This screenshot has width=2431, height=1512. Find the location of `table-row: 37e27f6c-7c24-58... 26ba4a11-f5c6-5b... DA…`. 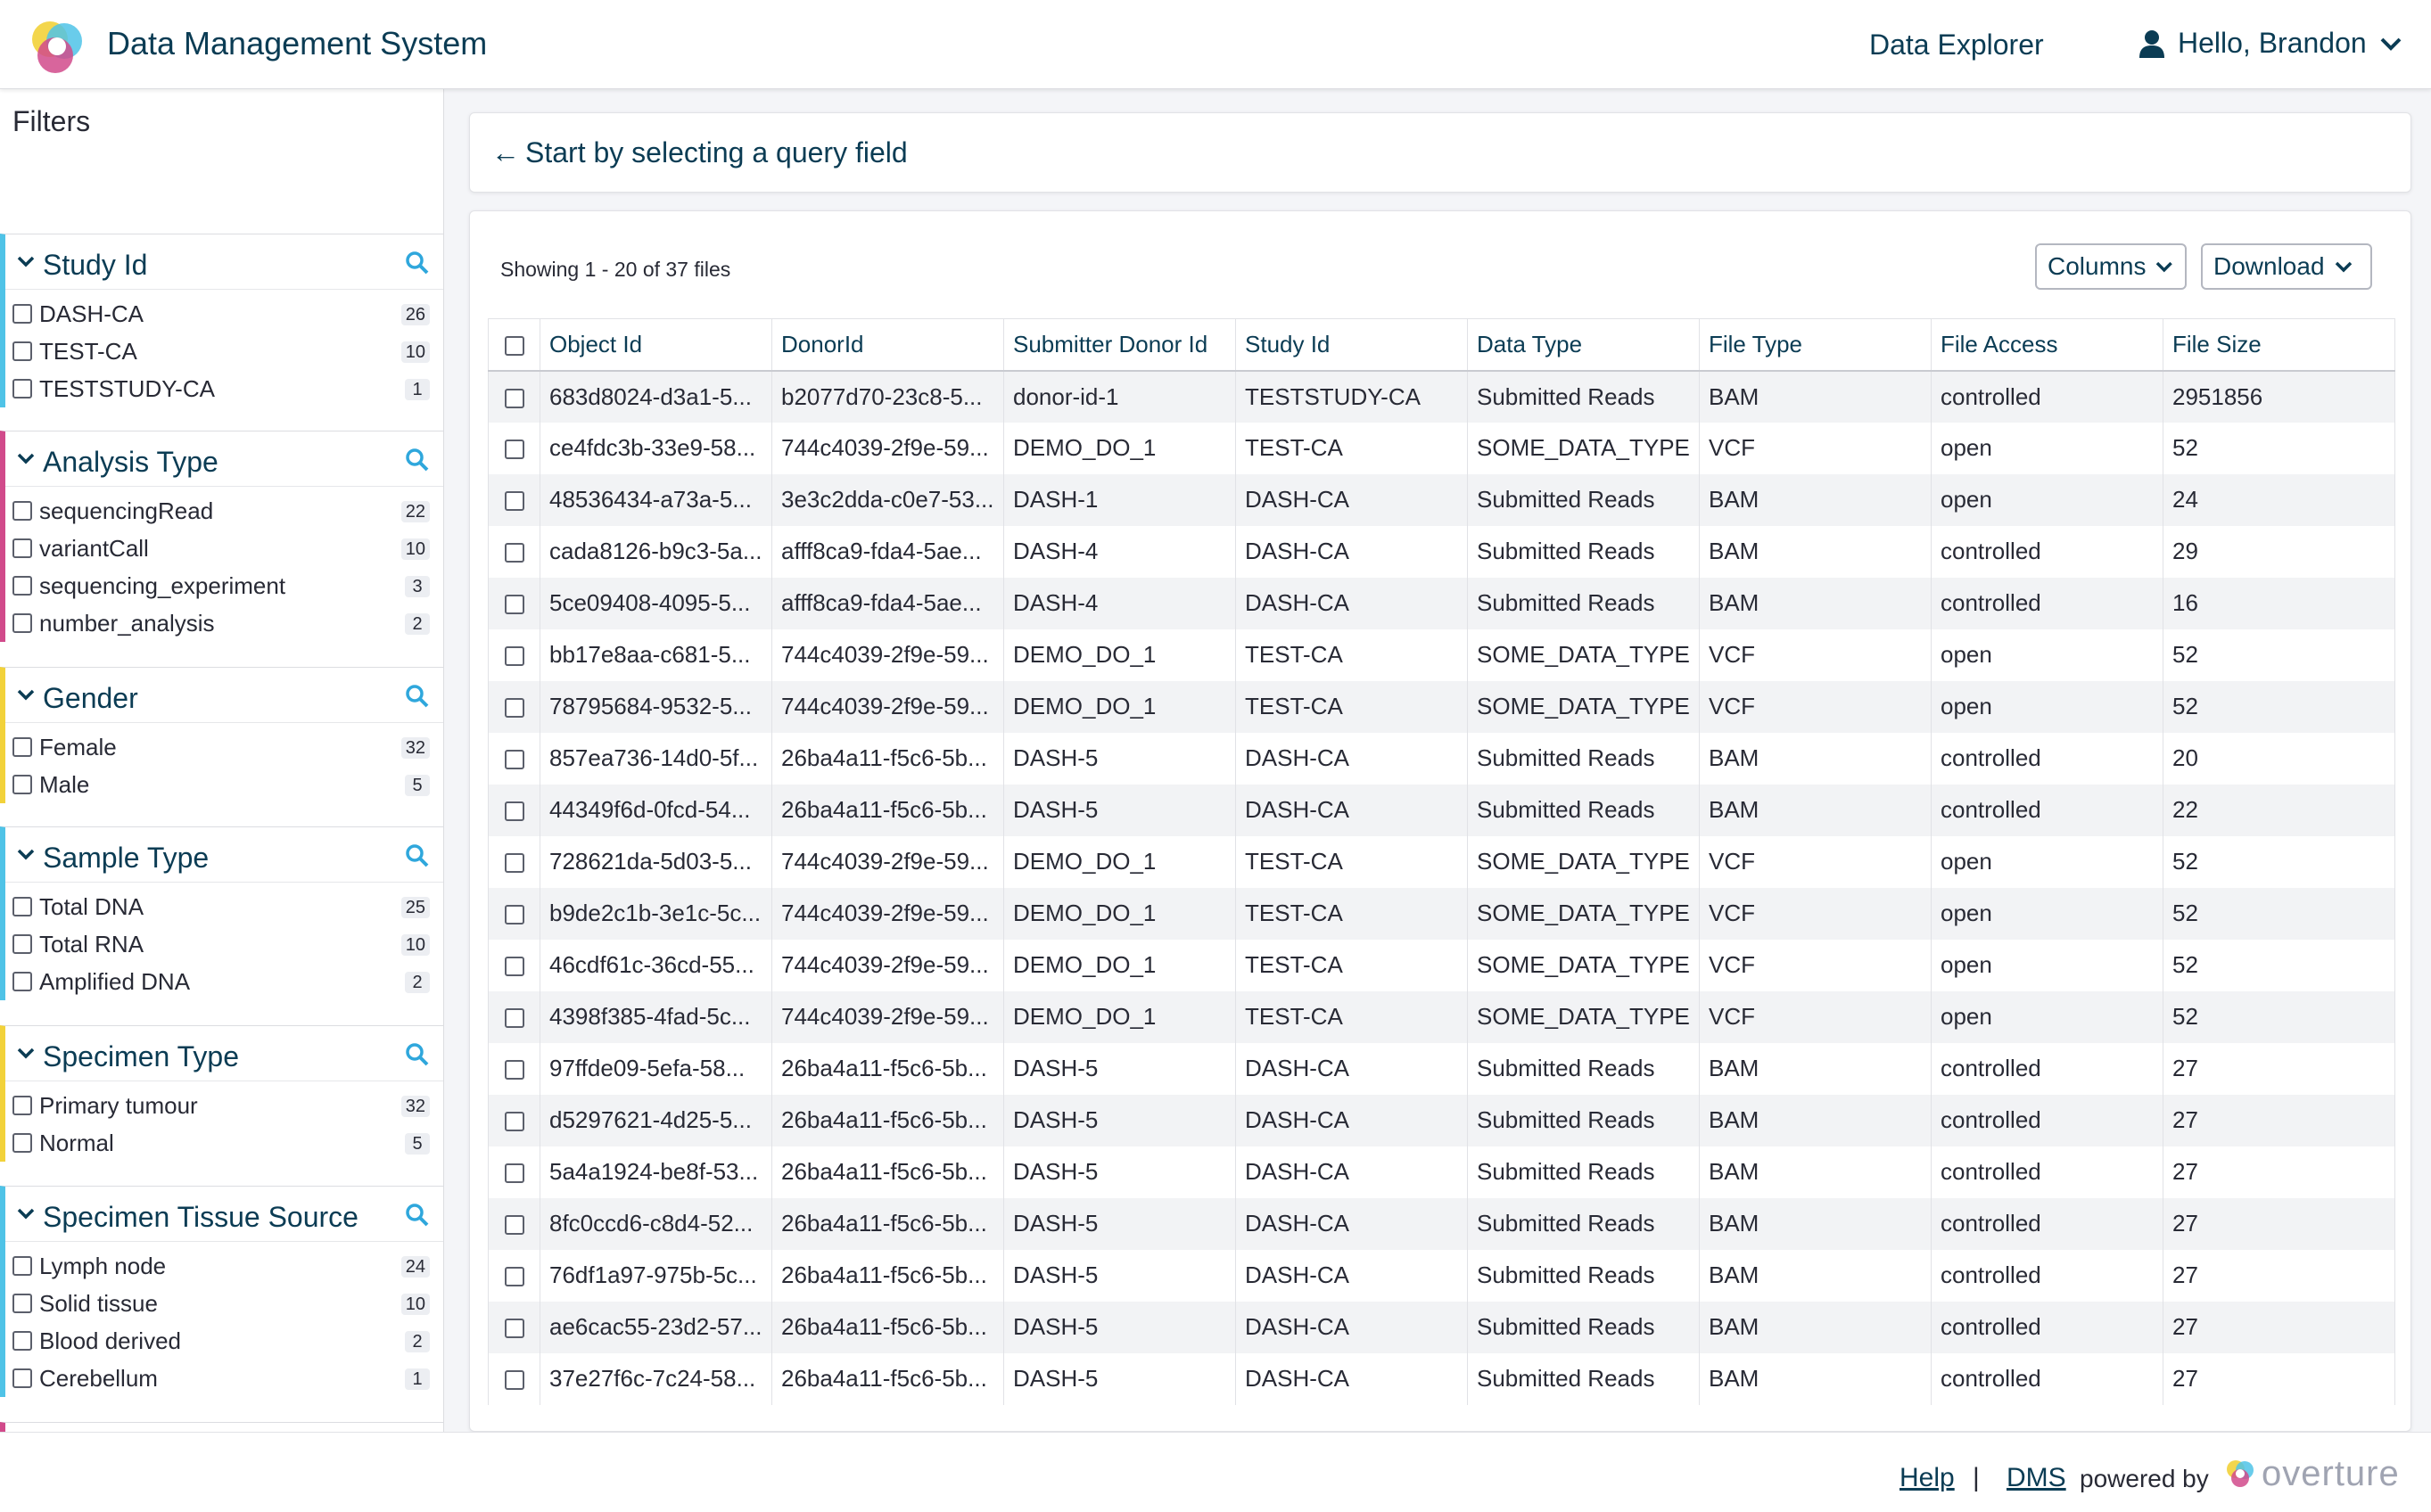

table-row: 37e27f6c-7c24-58... 26ba4a11-f5c6-5b... DA… is located at coordinates (1441, 1378).